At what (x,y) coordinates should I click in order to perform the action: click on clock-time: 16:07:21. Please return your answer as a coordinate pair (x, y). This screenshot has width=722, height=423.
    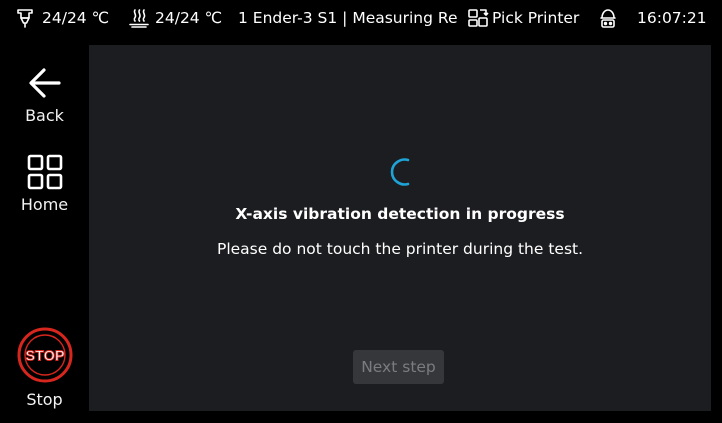
    Looking at the image, I should click on (672, 18).